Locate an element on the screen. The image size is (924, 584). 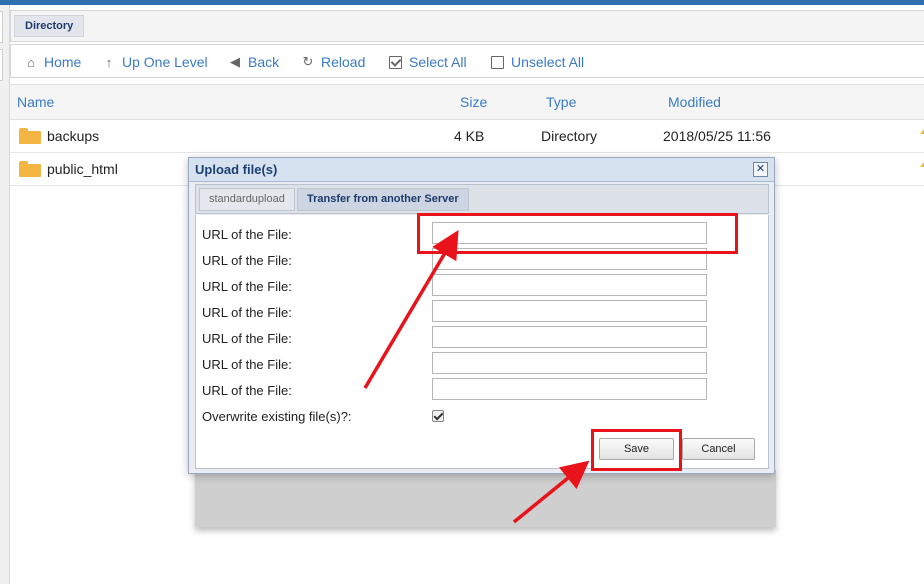
left-rail is located at coordinates (5, 294).